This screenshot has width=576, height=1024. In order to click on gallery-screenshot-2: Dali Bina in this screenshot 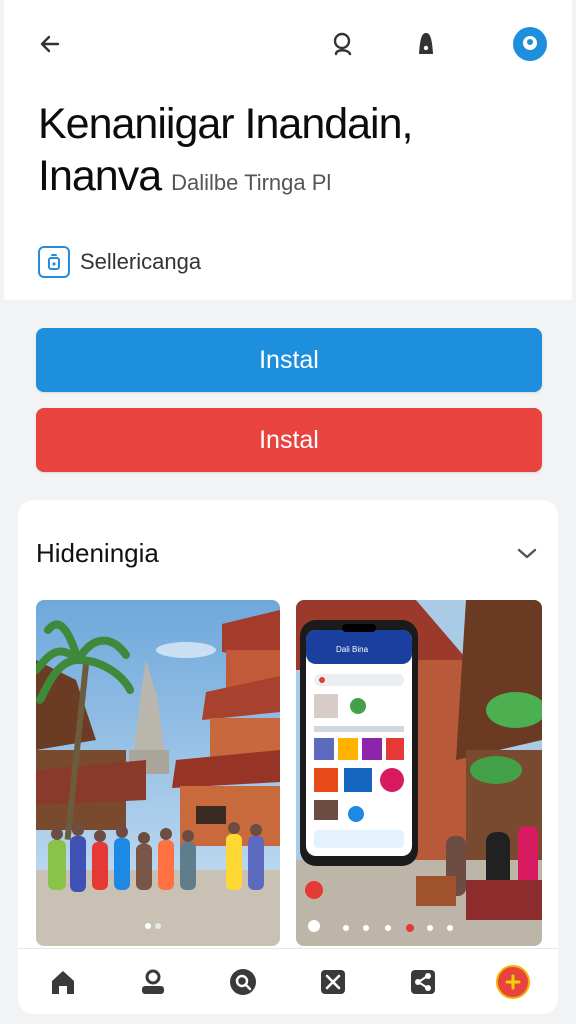, I will do `click(419, 773)`.